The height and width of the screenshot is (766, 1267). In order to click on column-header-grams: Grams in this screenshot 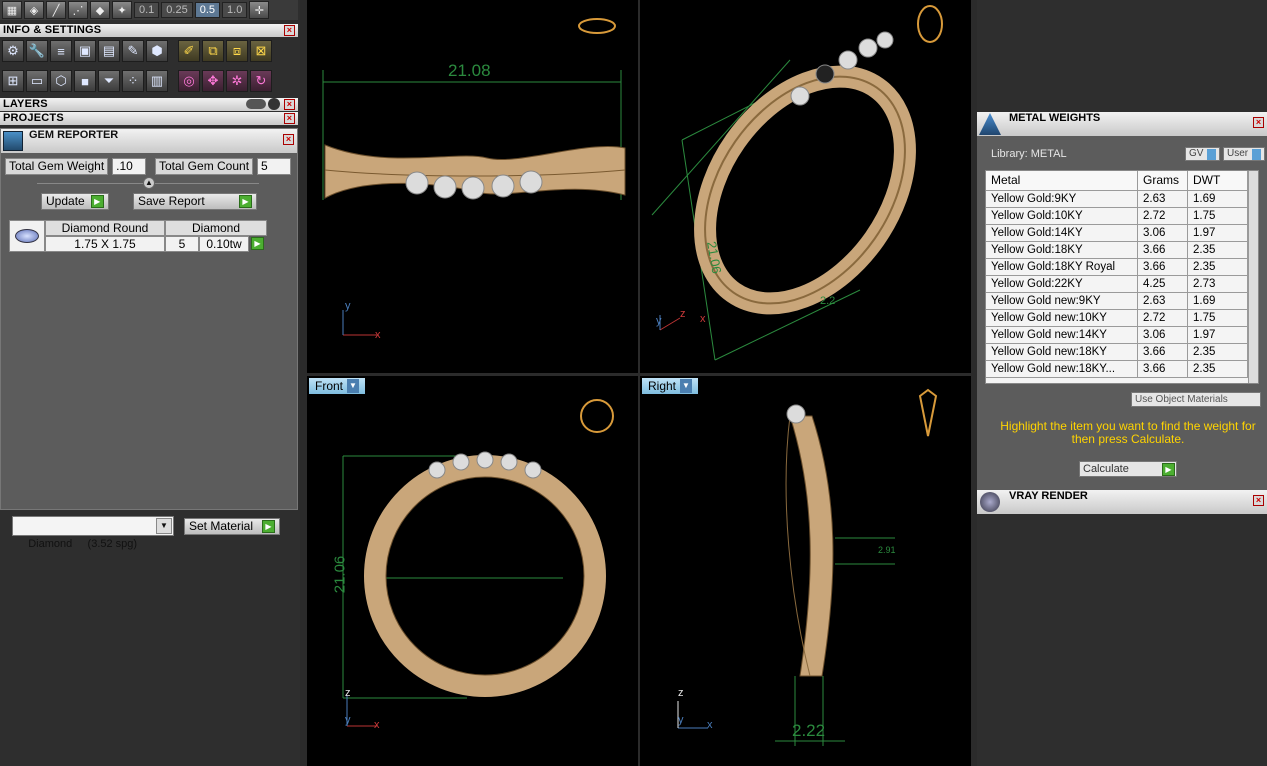, I will do `click(1163, 180)`.